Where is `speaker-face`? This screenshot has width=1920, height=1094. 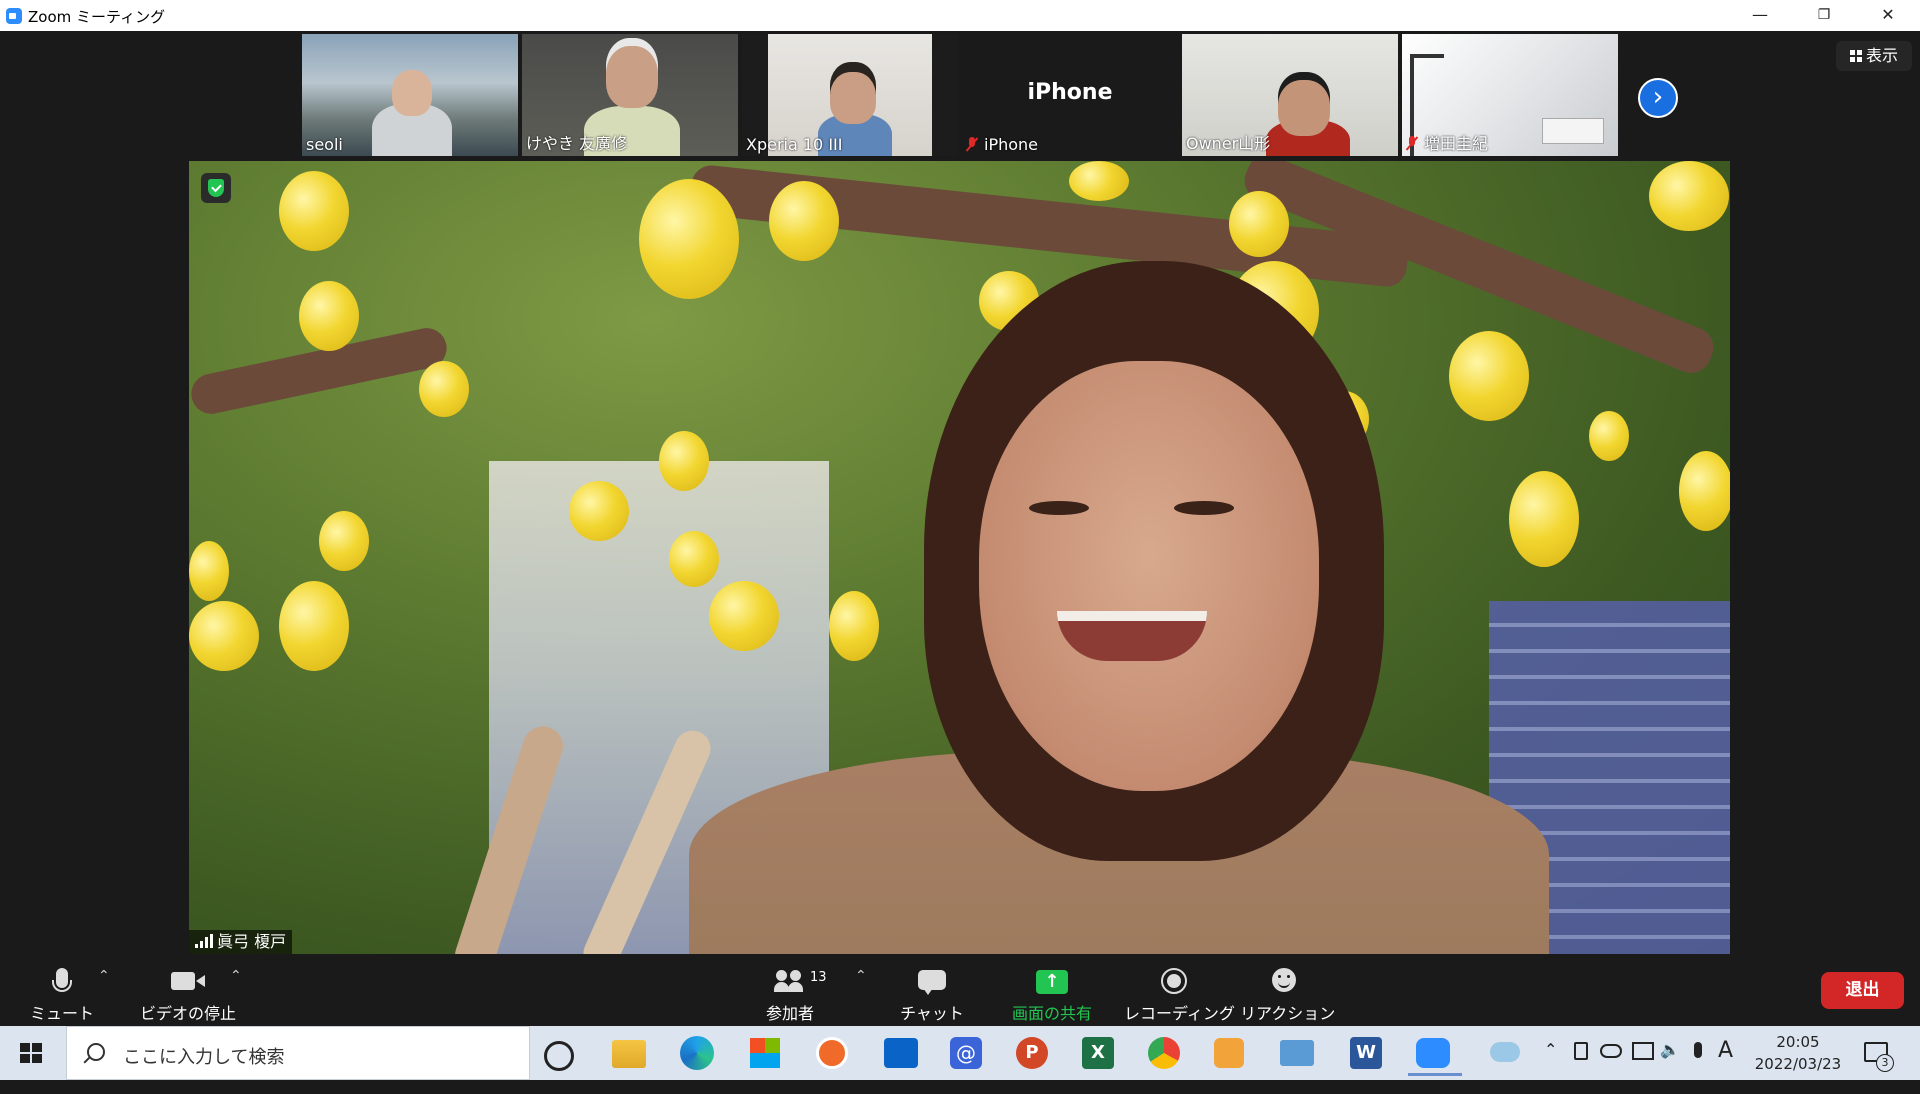 speaker-face is located at coordinates (1149, 576).